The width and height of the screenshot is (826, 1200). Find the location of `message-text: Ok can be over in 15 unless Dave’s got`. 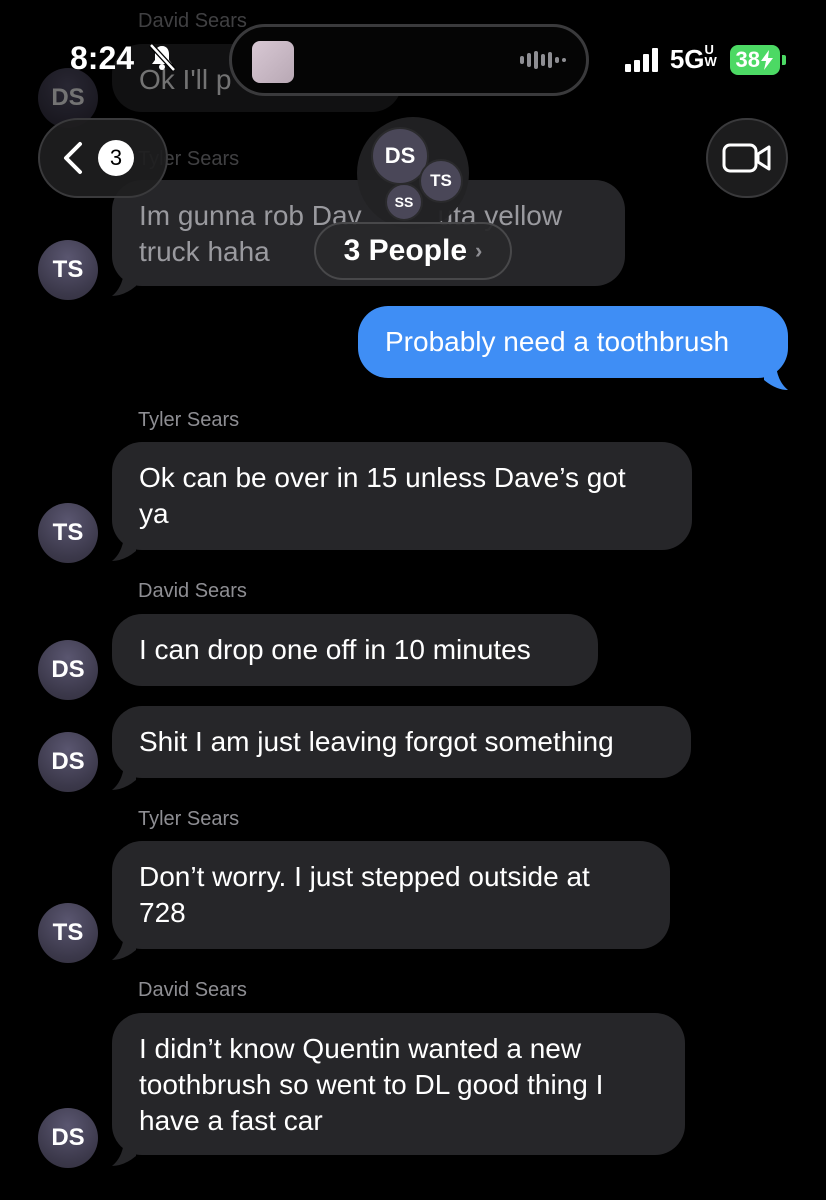

message-text: Ok can be over in 15 unless Dave’s got is located at coordinates (382, 477).